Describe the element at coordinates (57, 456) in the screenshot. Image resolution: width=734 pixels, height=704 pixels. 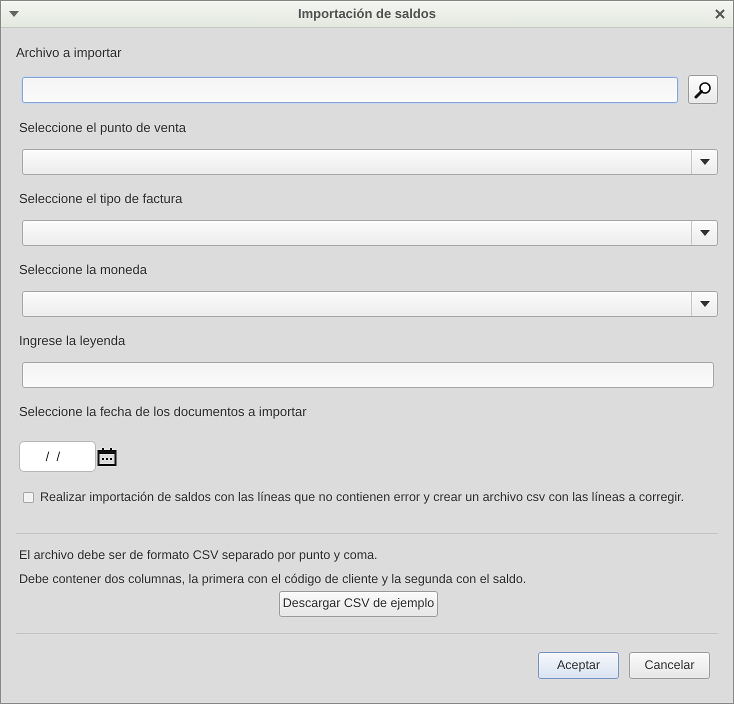
I see `date-field: / /` at that location.